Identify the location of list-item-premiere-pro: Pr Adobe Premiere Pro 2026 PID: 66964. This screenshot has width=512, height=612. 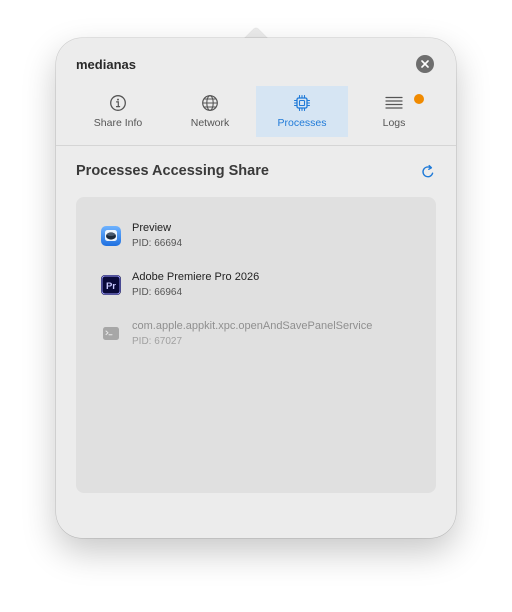
(260, 289).